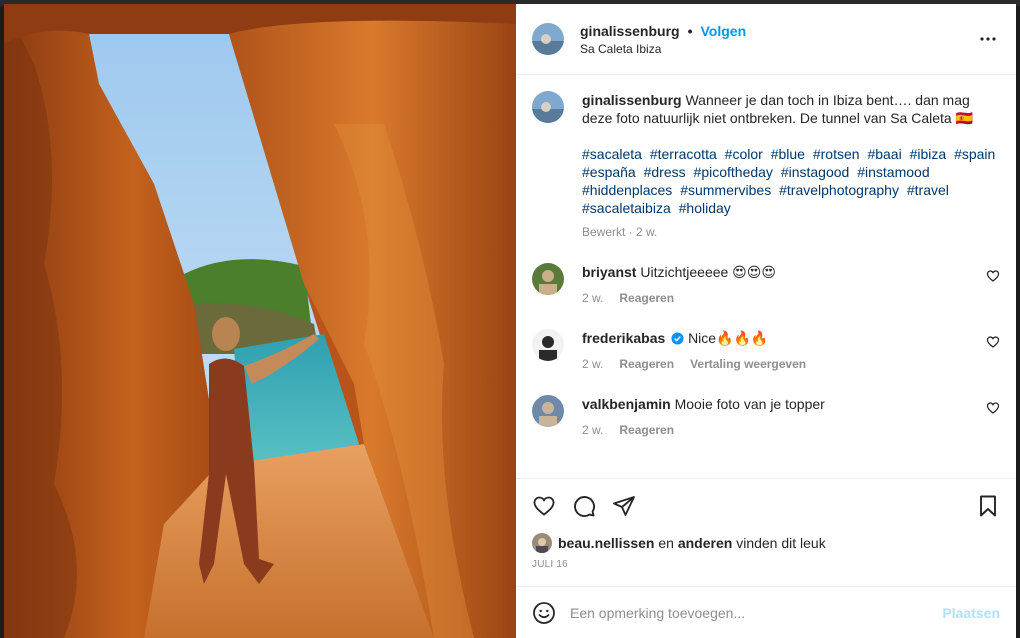 The image size is (1020, 638). I want to click on smiley-icon, so click(544, 613).